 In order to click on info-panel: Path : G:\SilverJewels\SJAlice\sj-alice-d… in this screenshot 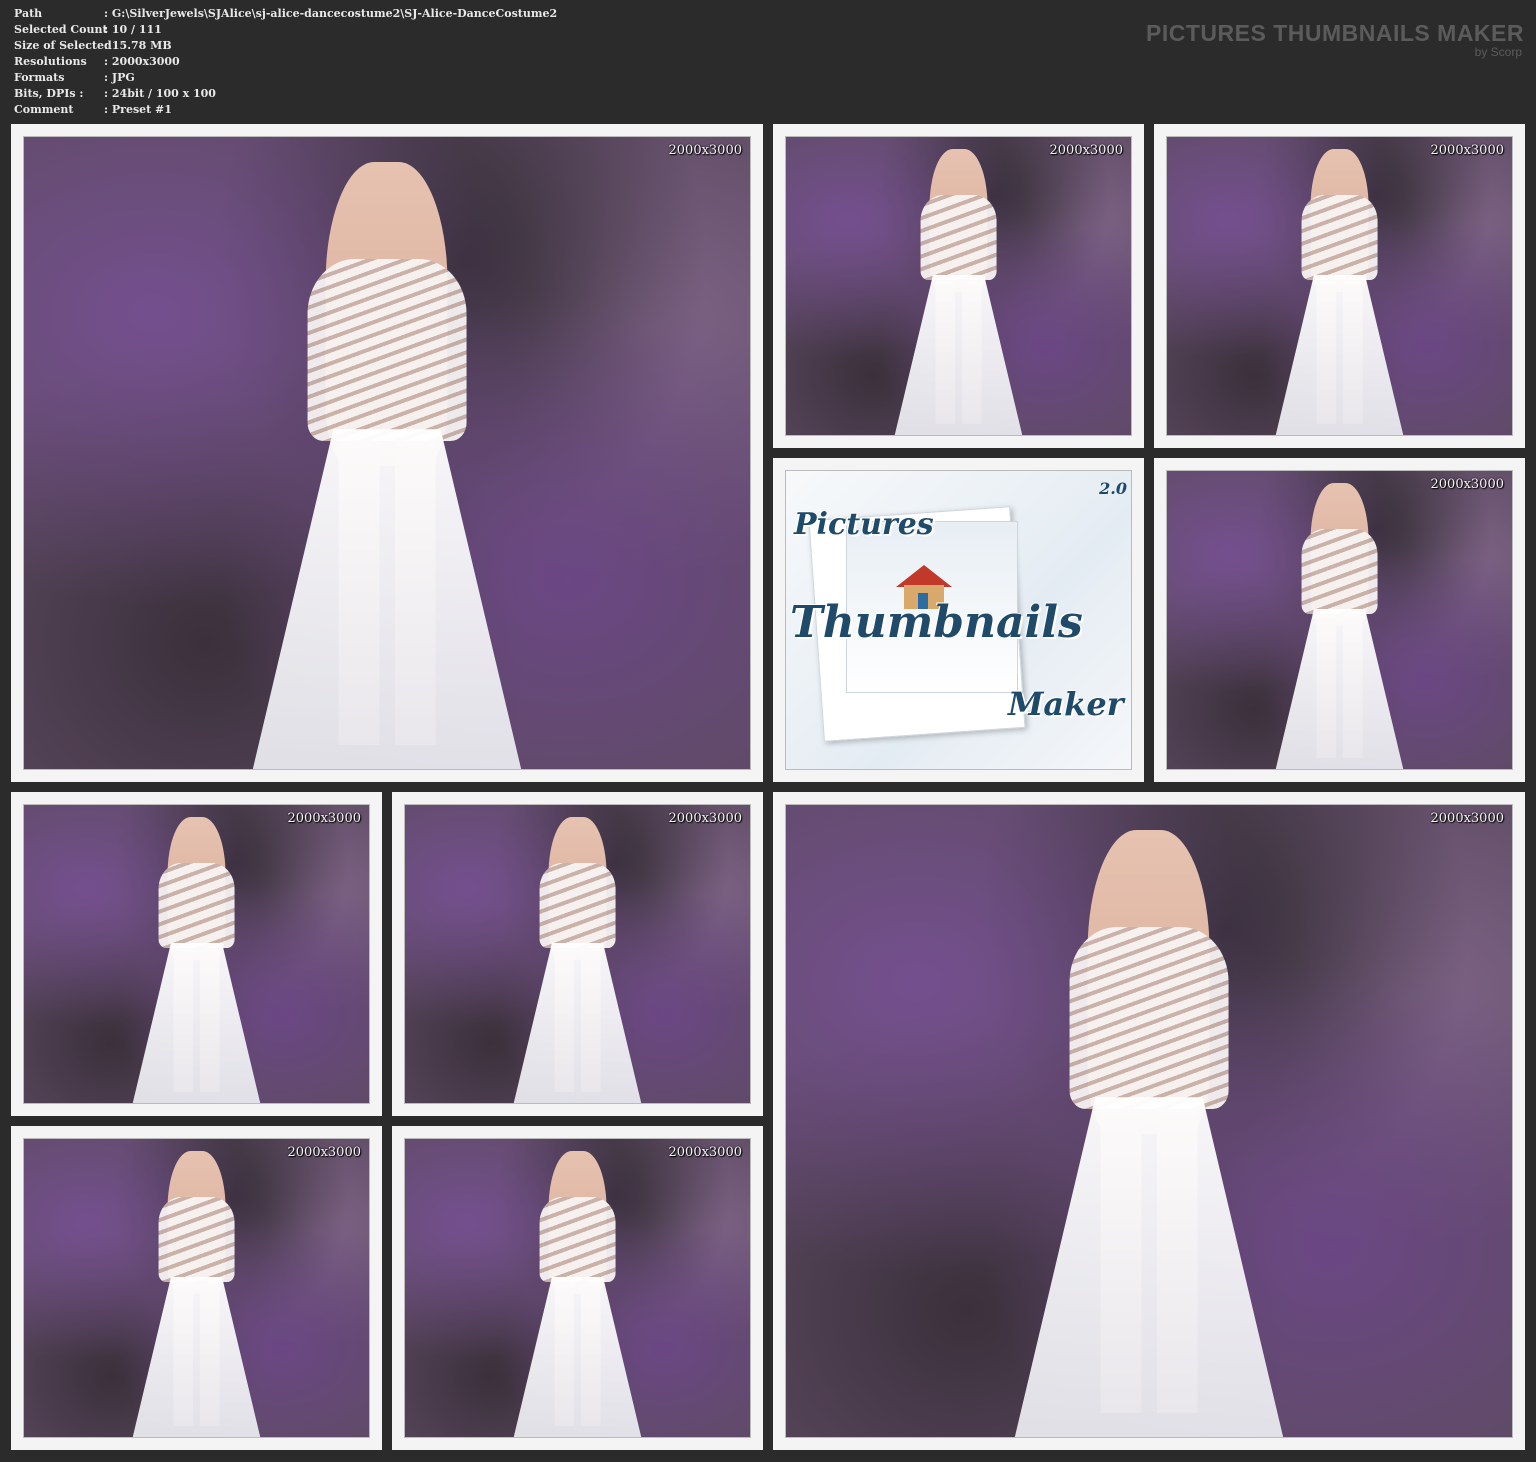, I will do `click(285, 62)`.